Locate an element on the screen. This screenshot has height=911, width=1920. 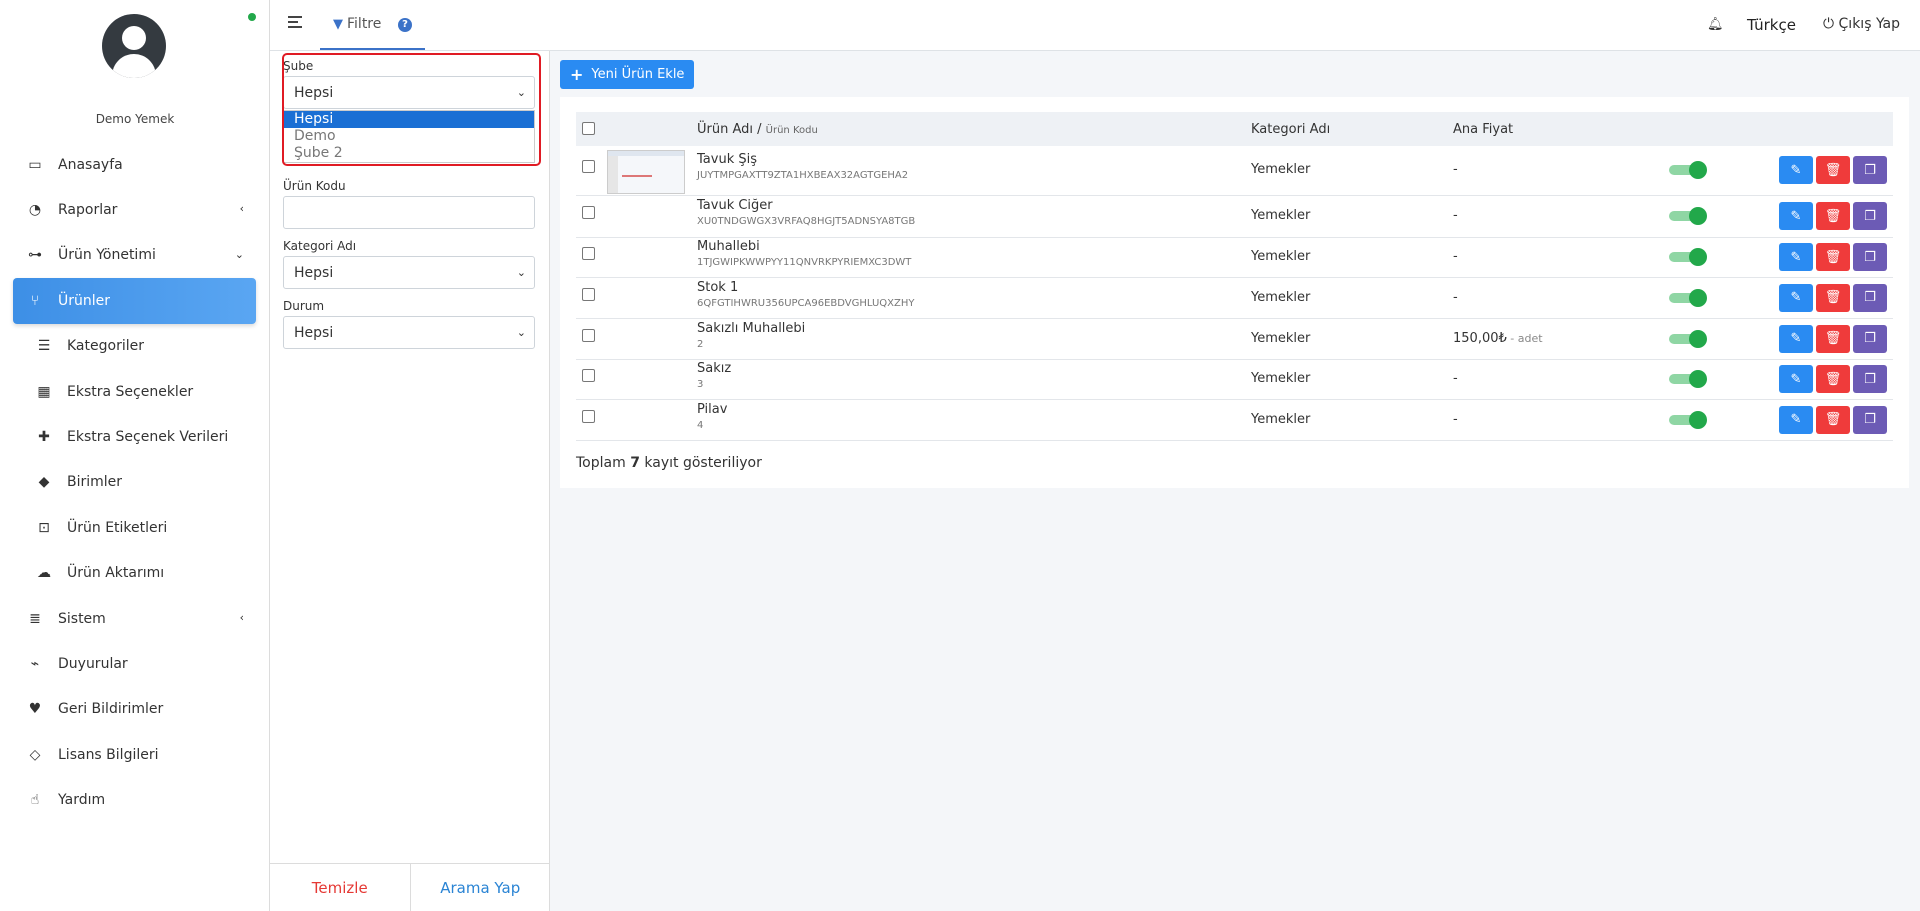
product-code-input is located at coordinates (409, 212).